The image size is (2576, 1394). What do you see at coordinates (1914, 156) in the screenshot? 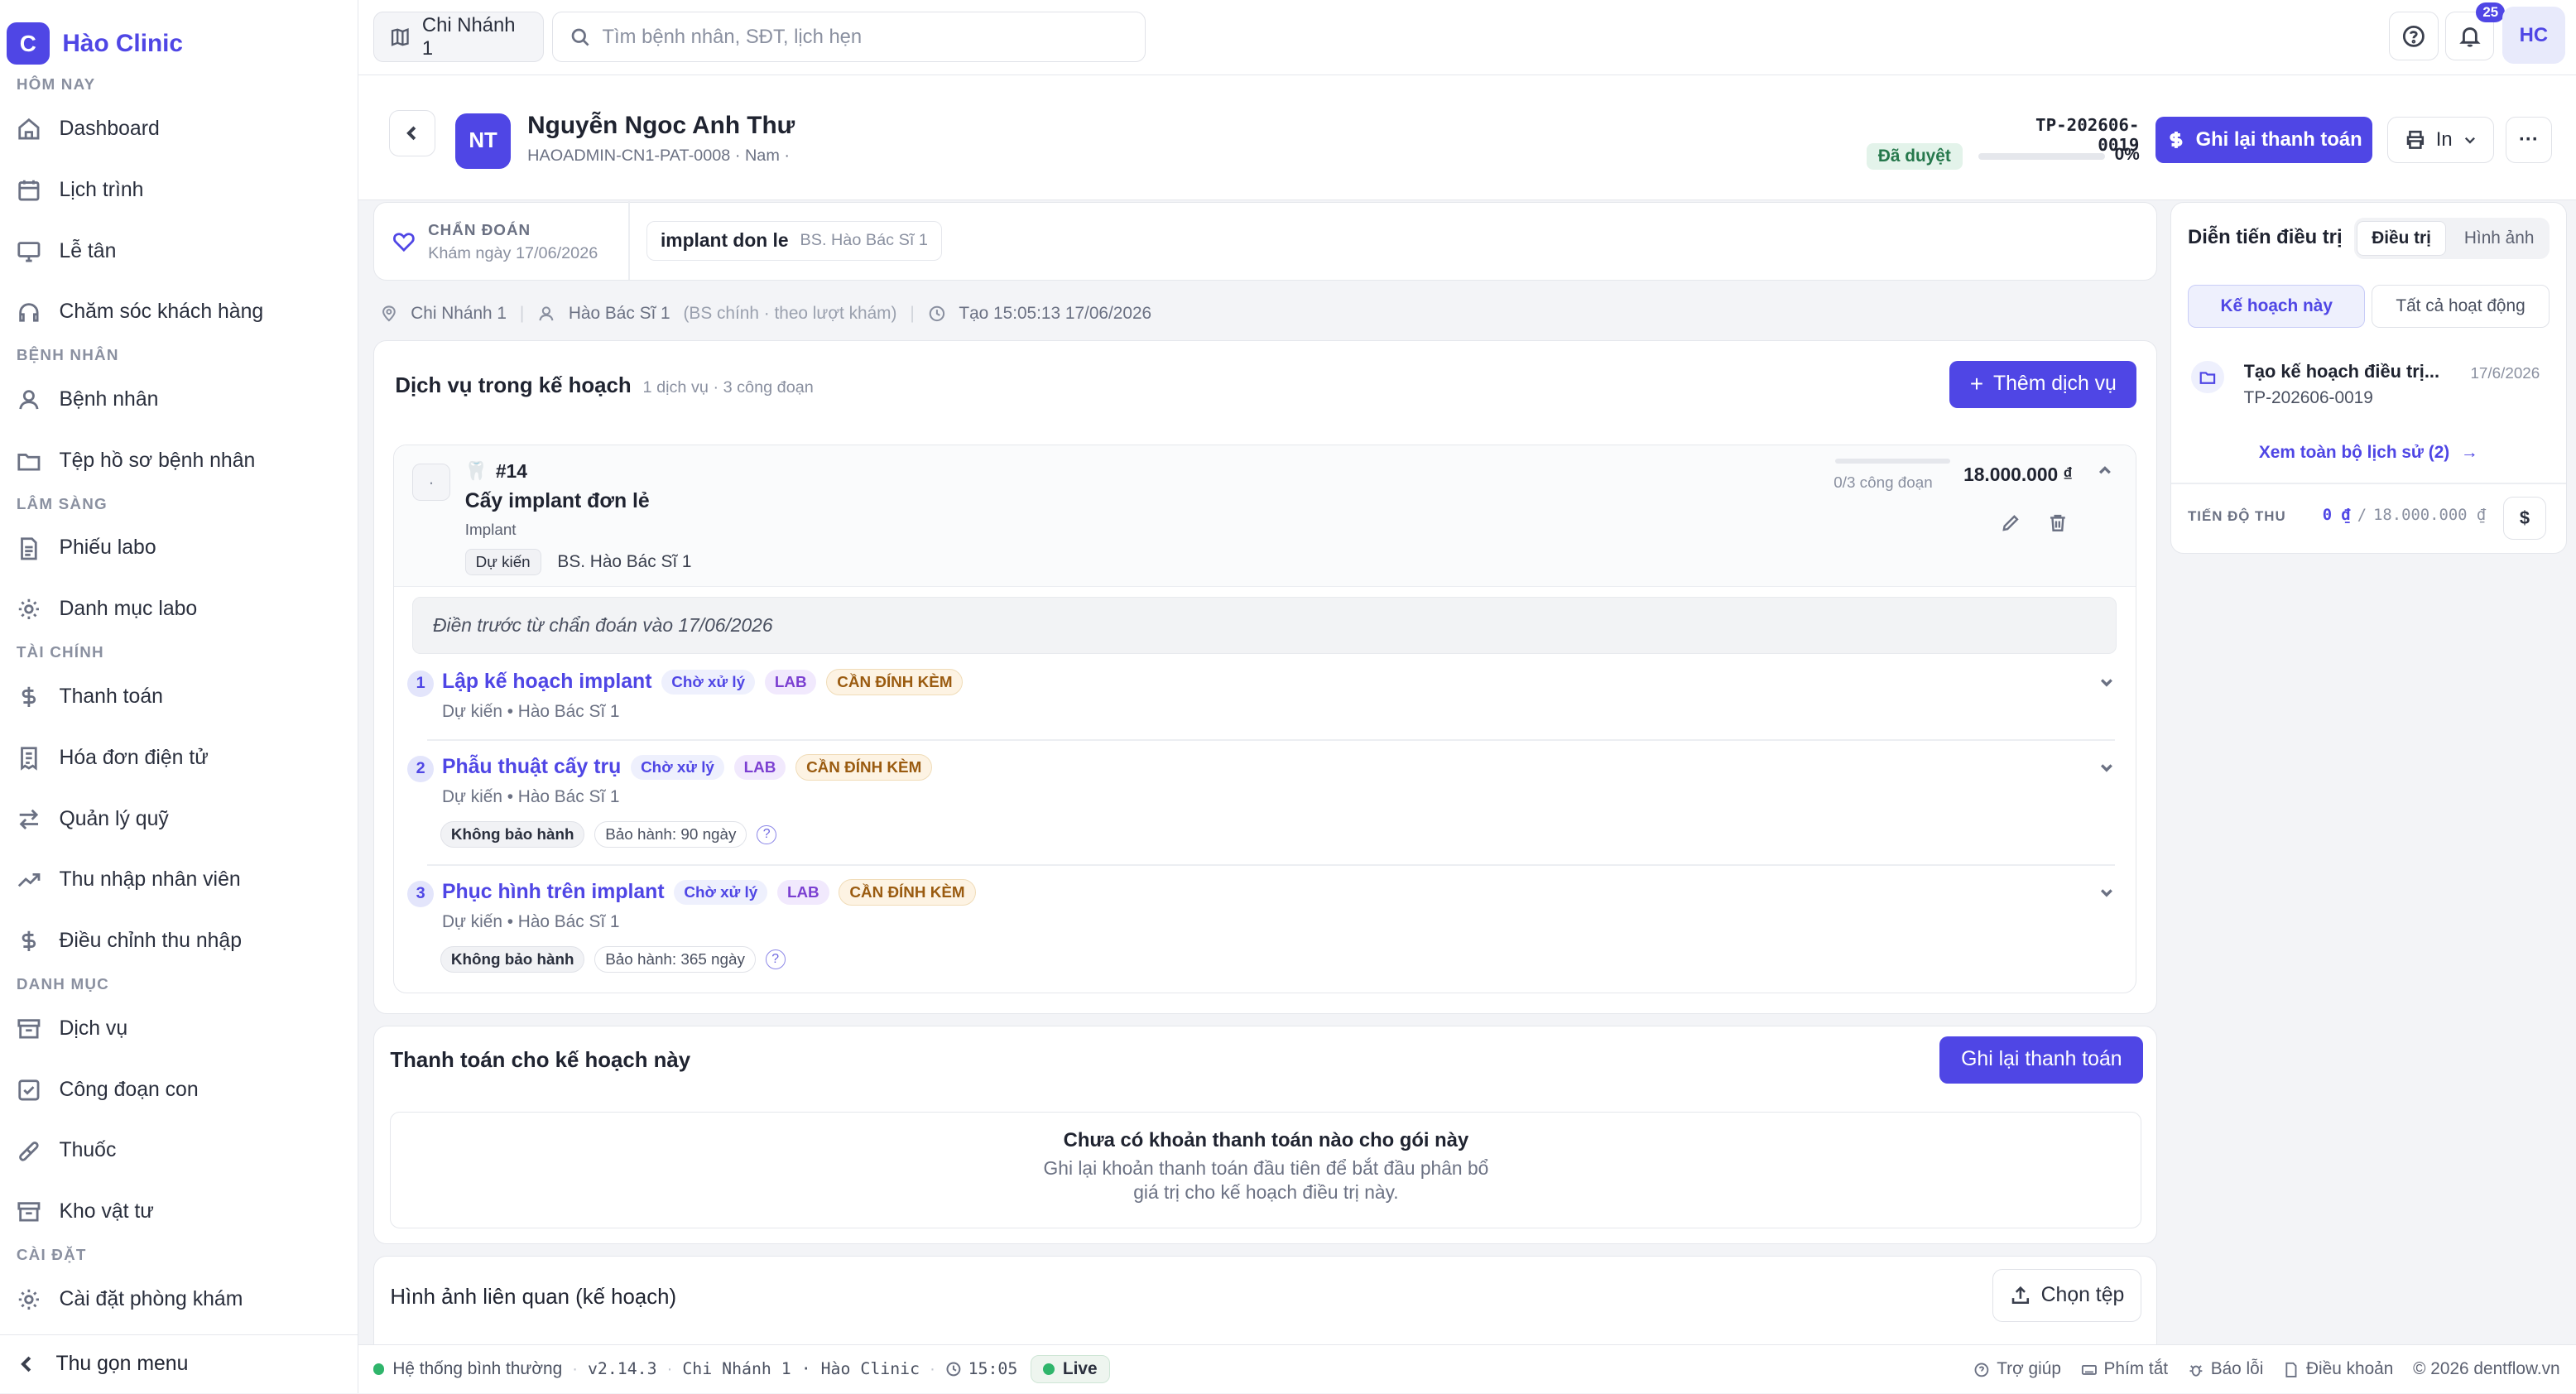
I see `plan-status-badge: Đã duyệt` at bounding box center [1914, 156].